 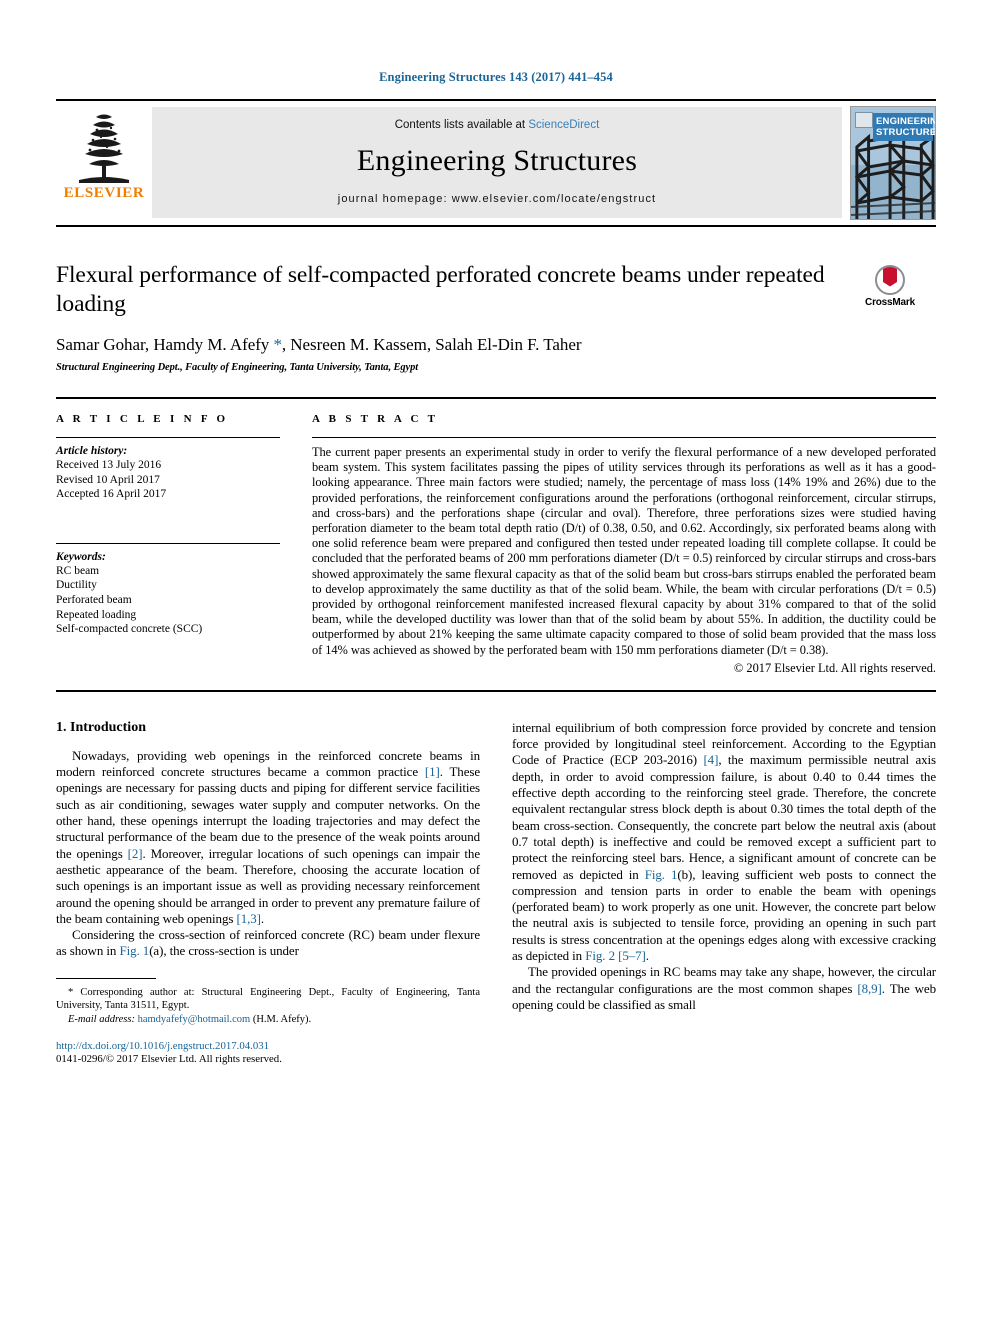 I want to click on figure-link-2: Fig. 2 [5–7], so click(x=615, y=955).